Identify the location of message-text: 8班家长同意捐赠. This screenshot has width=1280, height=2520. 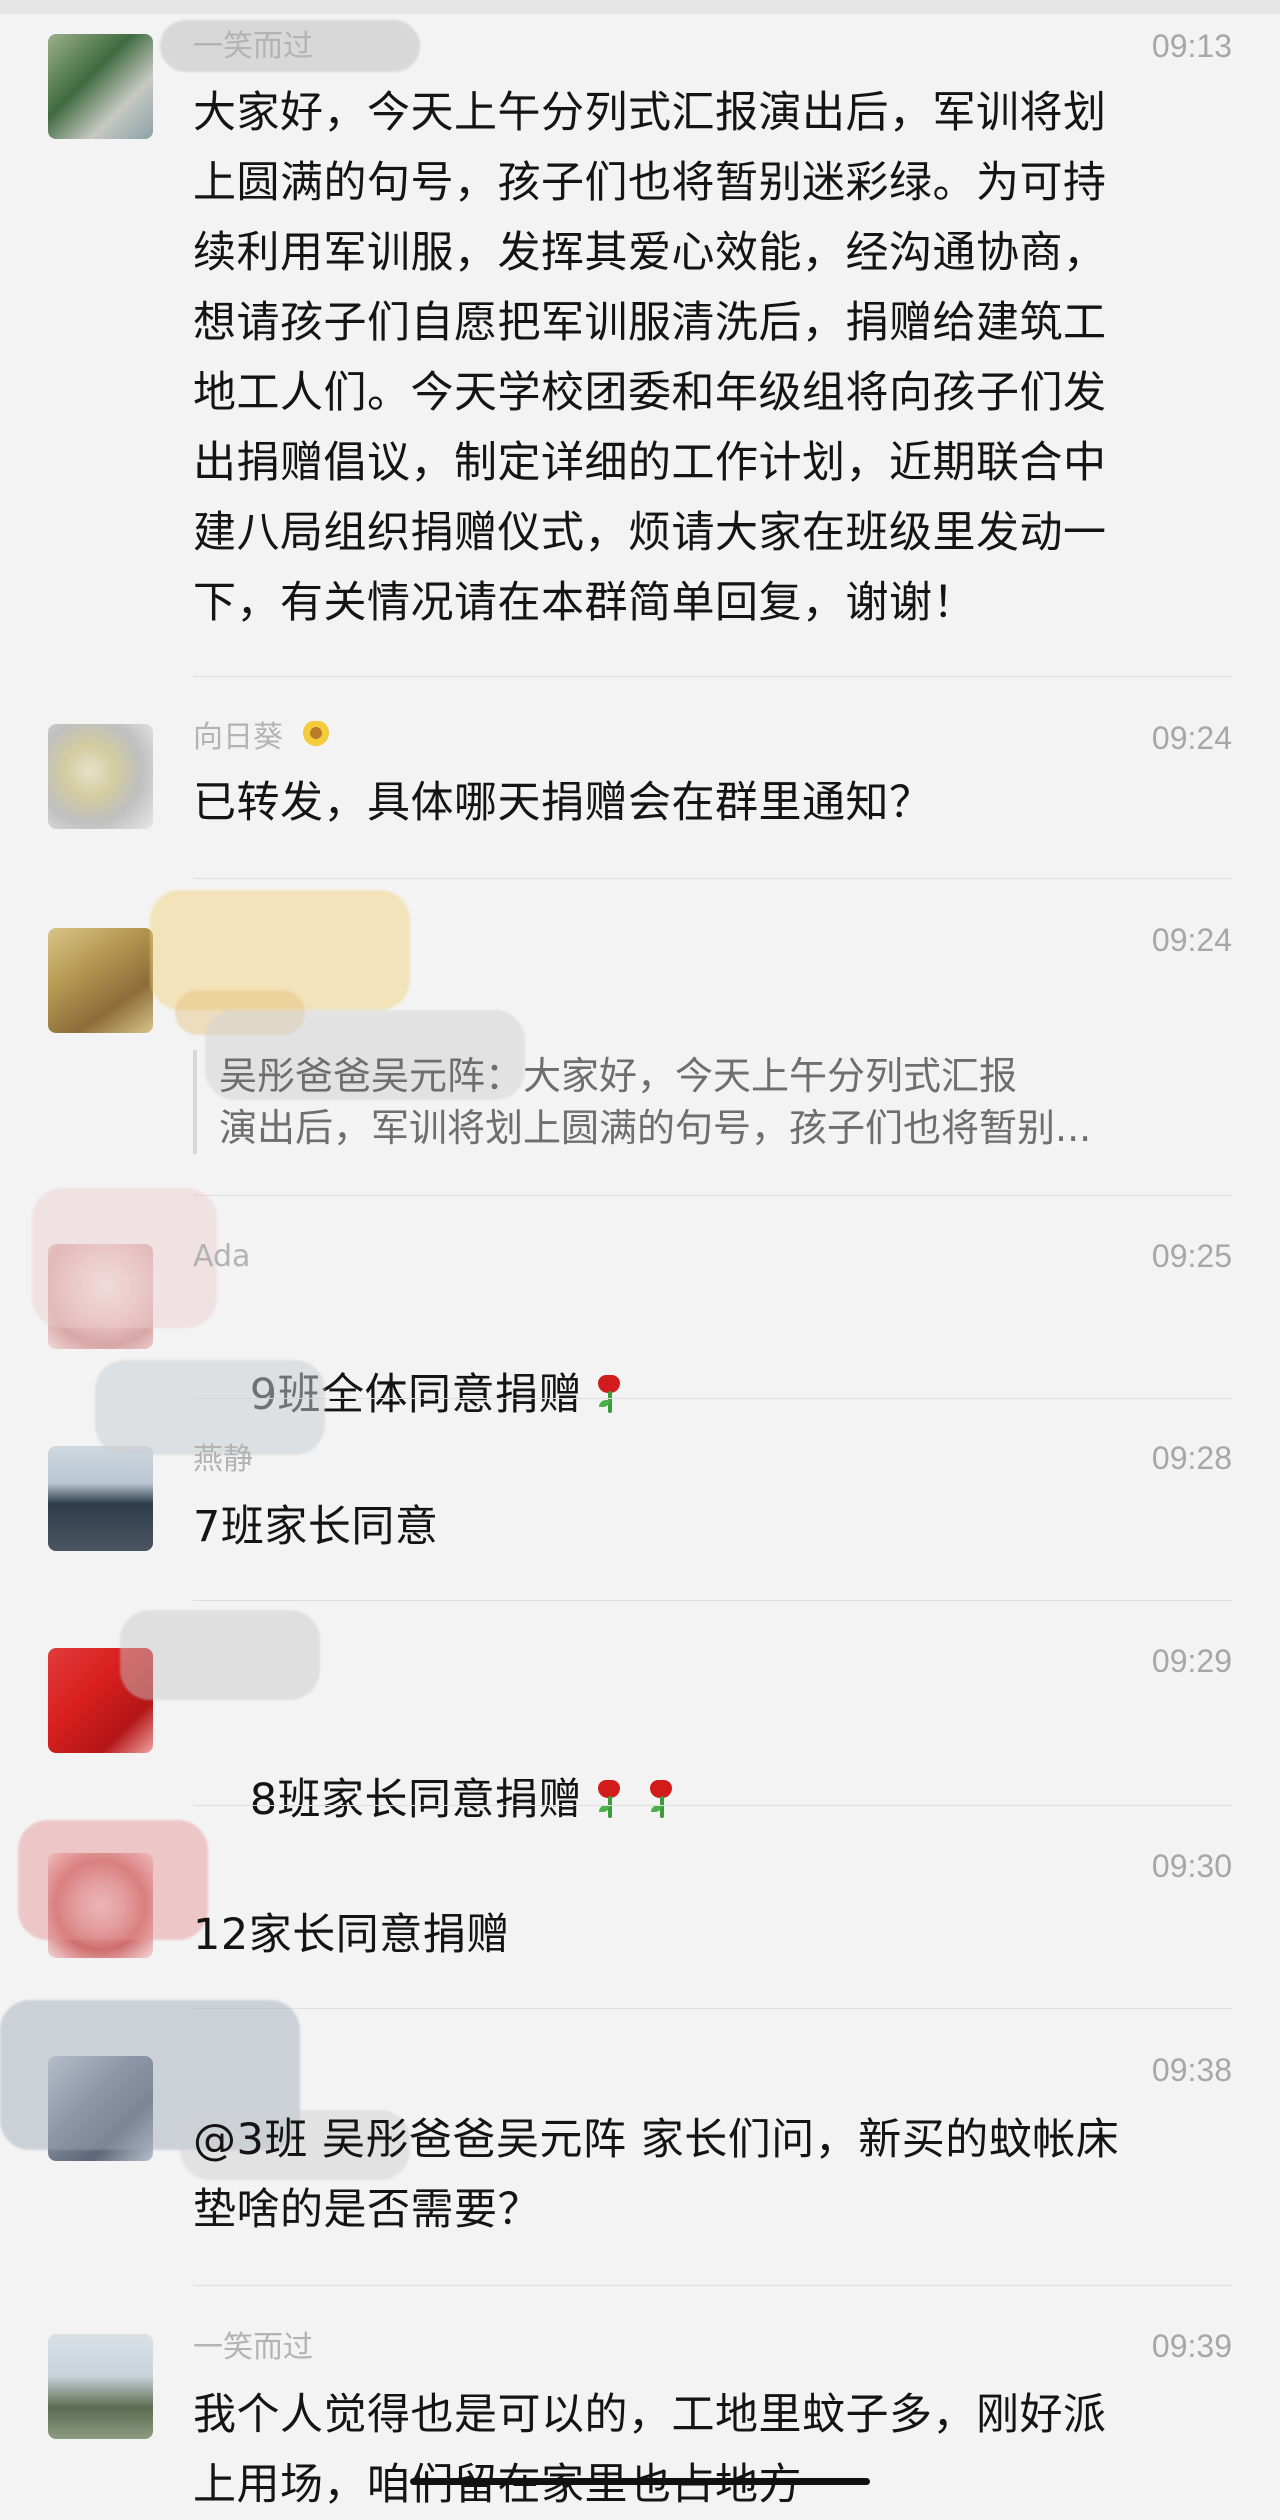
(713, 1800).